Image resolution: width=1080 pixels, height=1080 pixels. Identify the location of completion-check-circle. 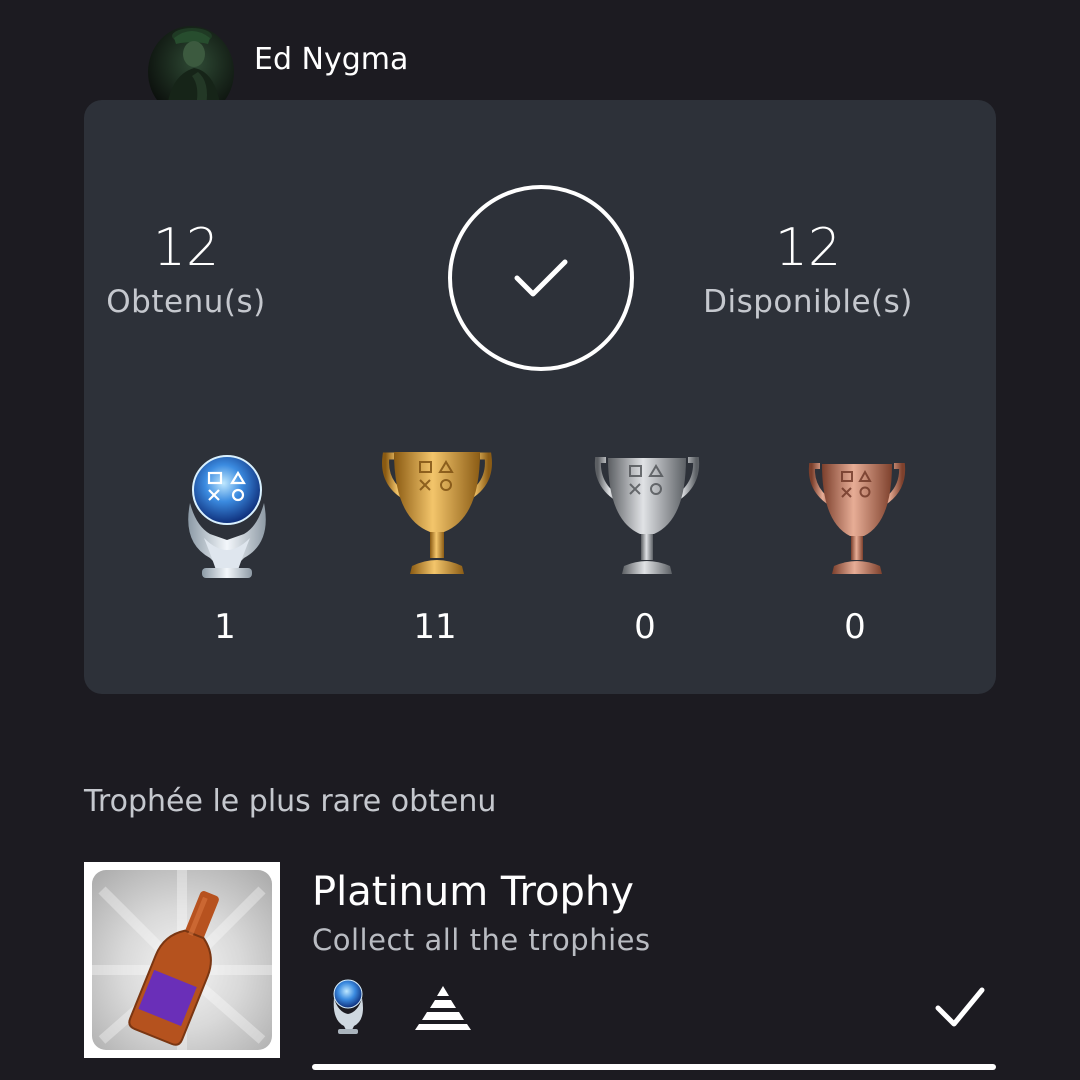
(541, 278).